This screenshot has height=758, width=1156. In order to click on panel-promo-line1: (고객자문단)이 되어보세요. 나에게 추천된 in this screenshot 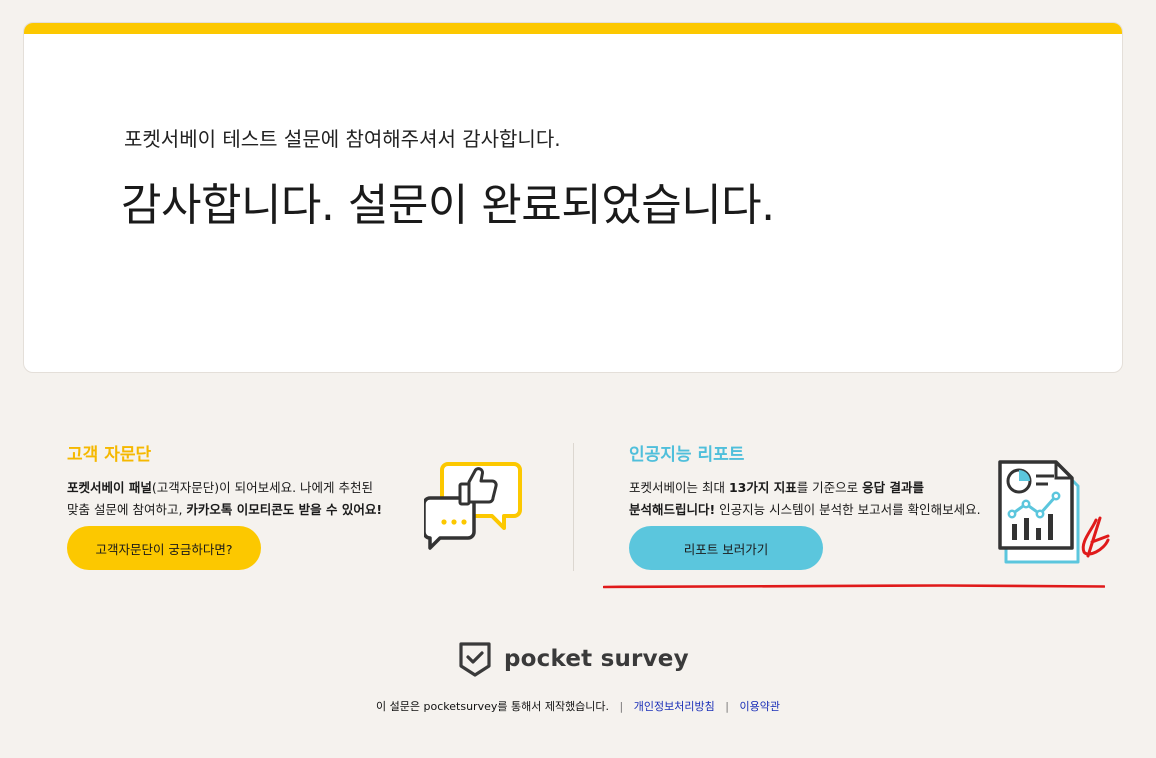, I will do `click(262, 487)`.